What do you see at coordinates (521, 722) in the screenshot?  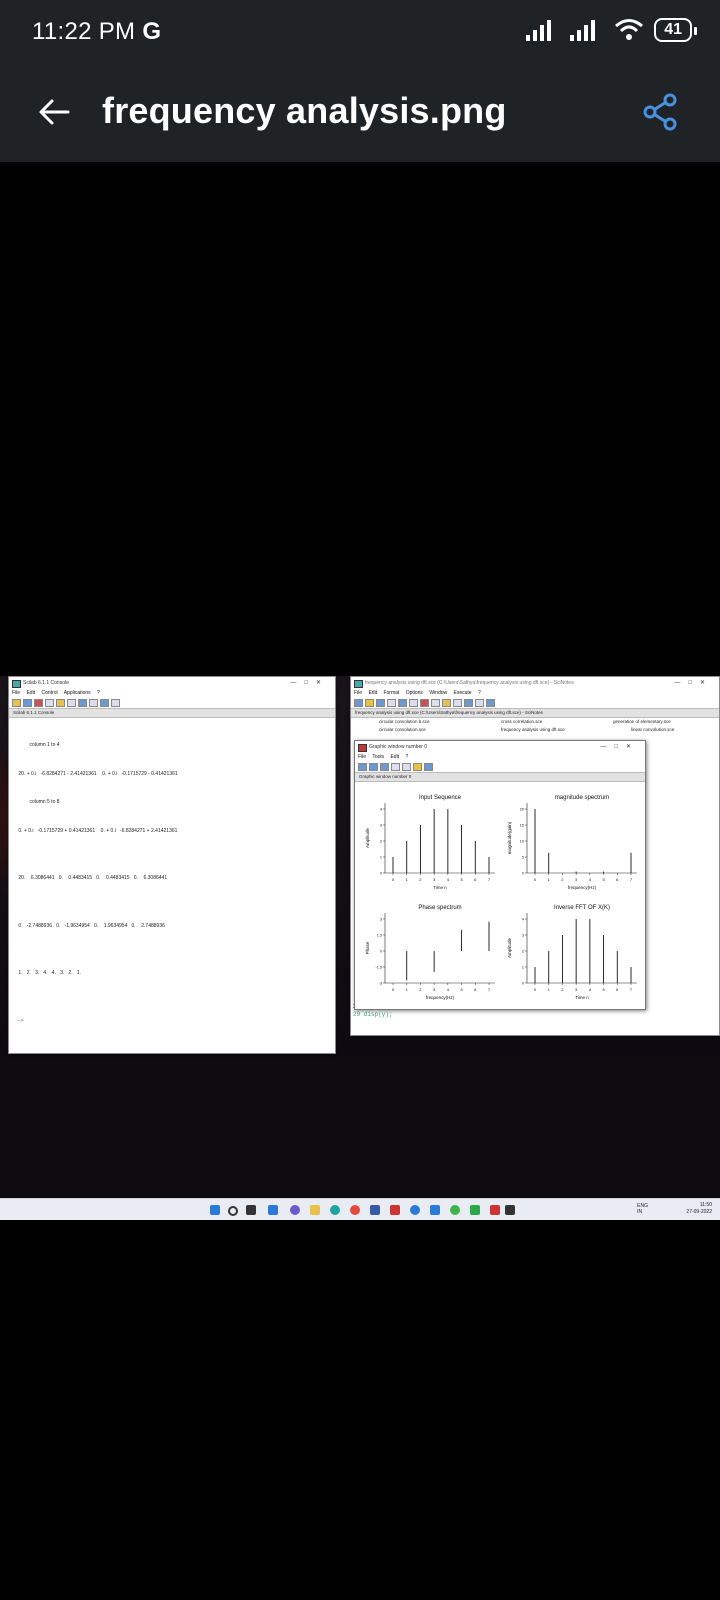 I see `editor-tab: cross correlation.sce` at bounding box center [521, 722].